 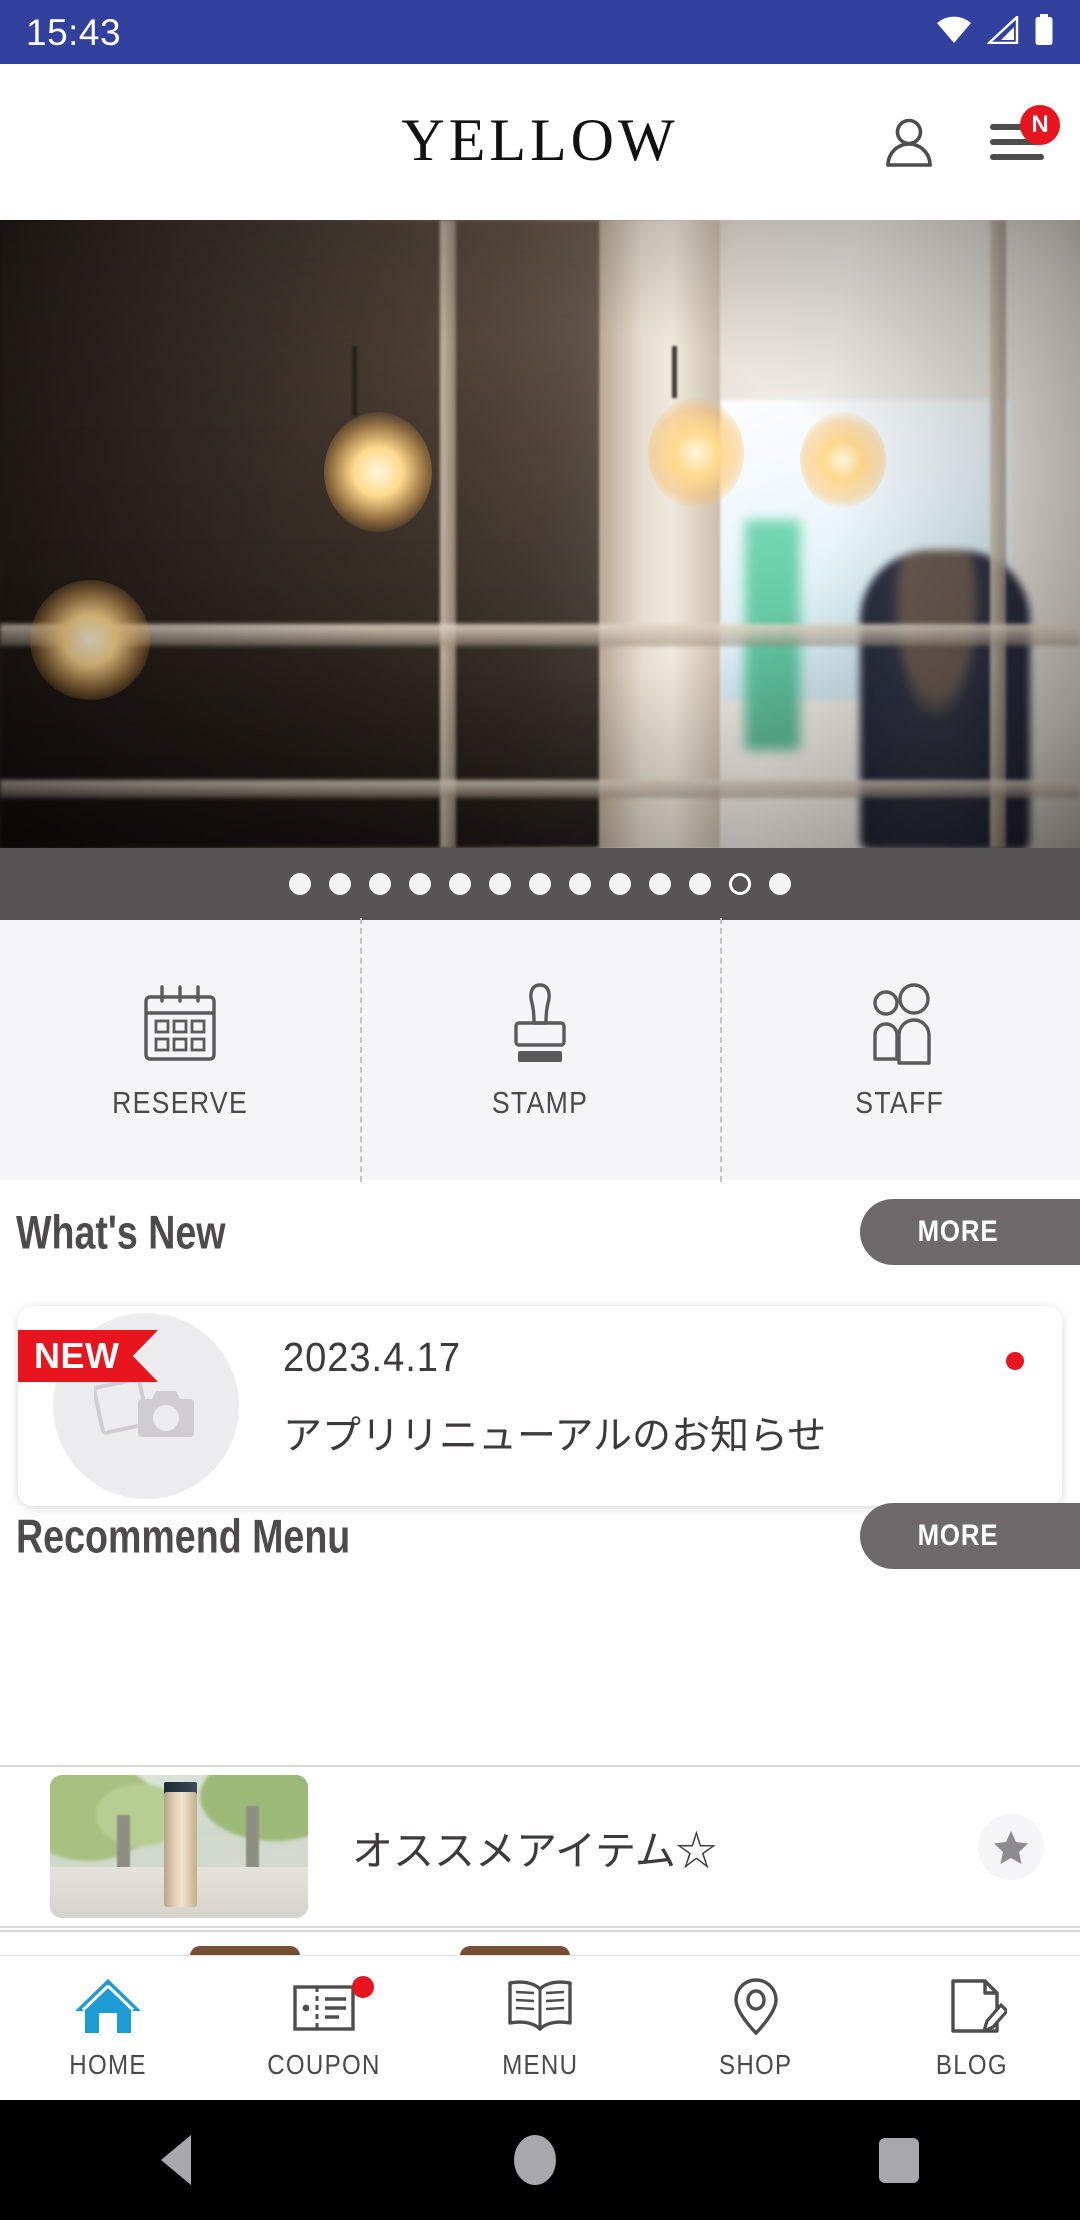 What do you see at coordinates (179, 1846) in the screenshot?
I see `menu-item-thumbnail` at bounding box center [179, 1846].